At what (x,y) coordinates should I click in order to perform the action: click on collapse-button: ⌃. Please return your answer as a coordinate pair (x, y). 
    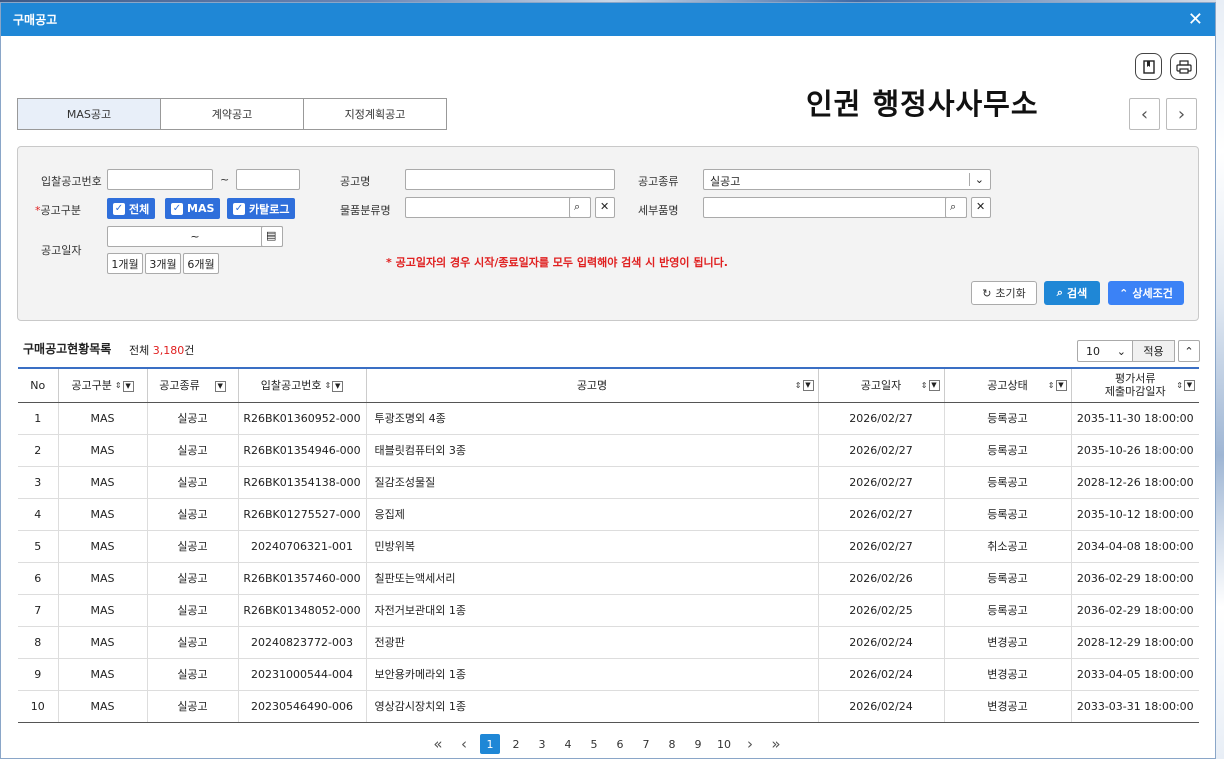
    Looking at the image, I should click on (1189, 351).